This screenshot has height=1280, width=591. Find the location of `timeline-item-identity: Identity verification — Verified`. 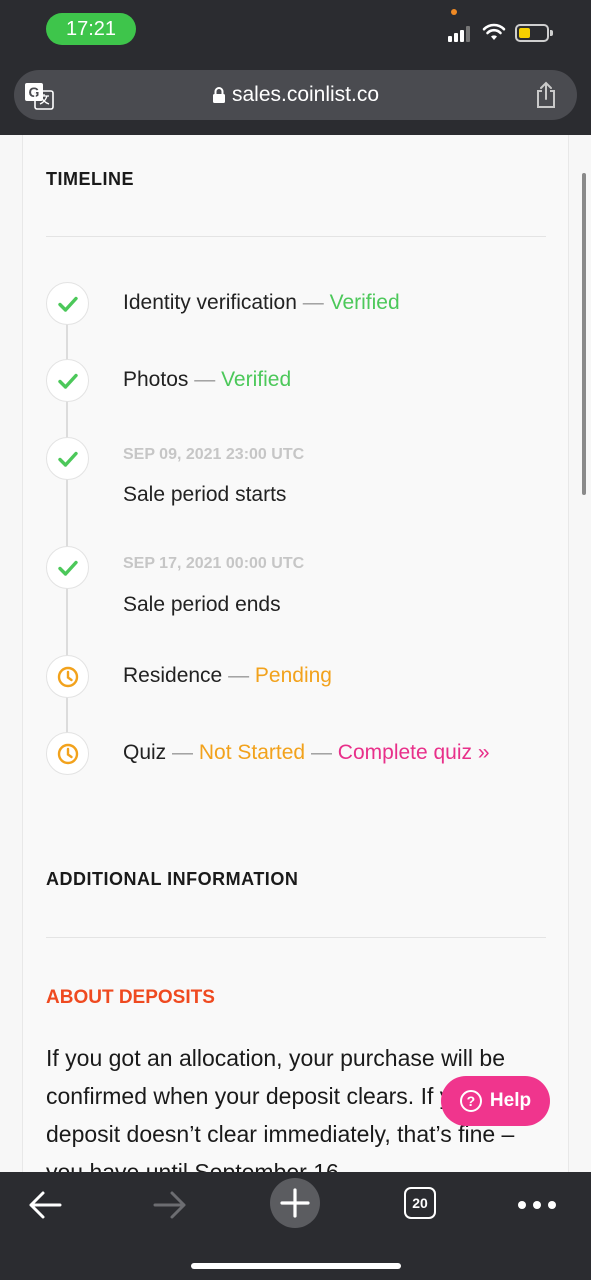

timeline-item-identity: Identity verification — Verified is located at coordinates (261, 303).